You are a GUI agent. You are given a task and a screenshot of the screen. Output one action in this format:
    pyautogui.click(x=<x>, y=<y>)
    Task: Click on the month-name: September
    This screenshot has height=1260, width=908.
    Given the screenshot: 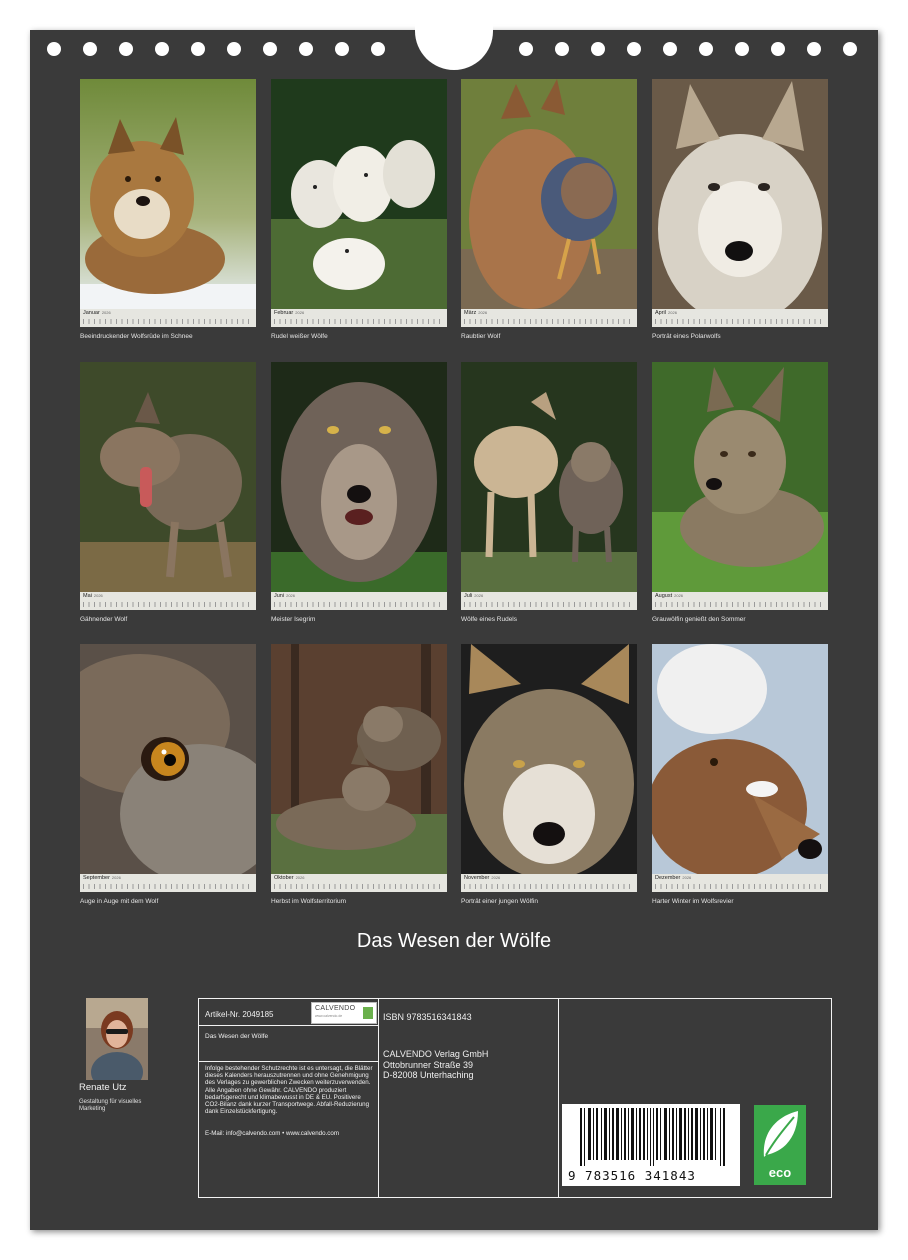 What is the action you would take?
    pyautogui.click(x=96, y=878)
    